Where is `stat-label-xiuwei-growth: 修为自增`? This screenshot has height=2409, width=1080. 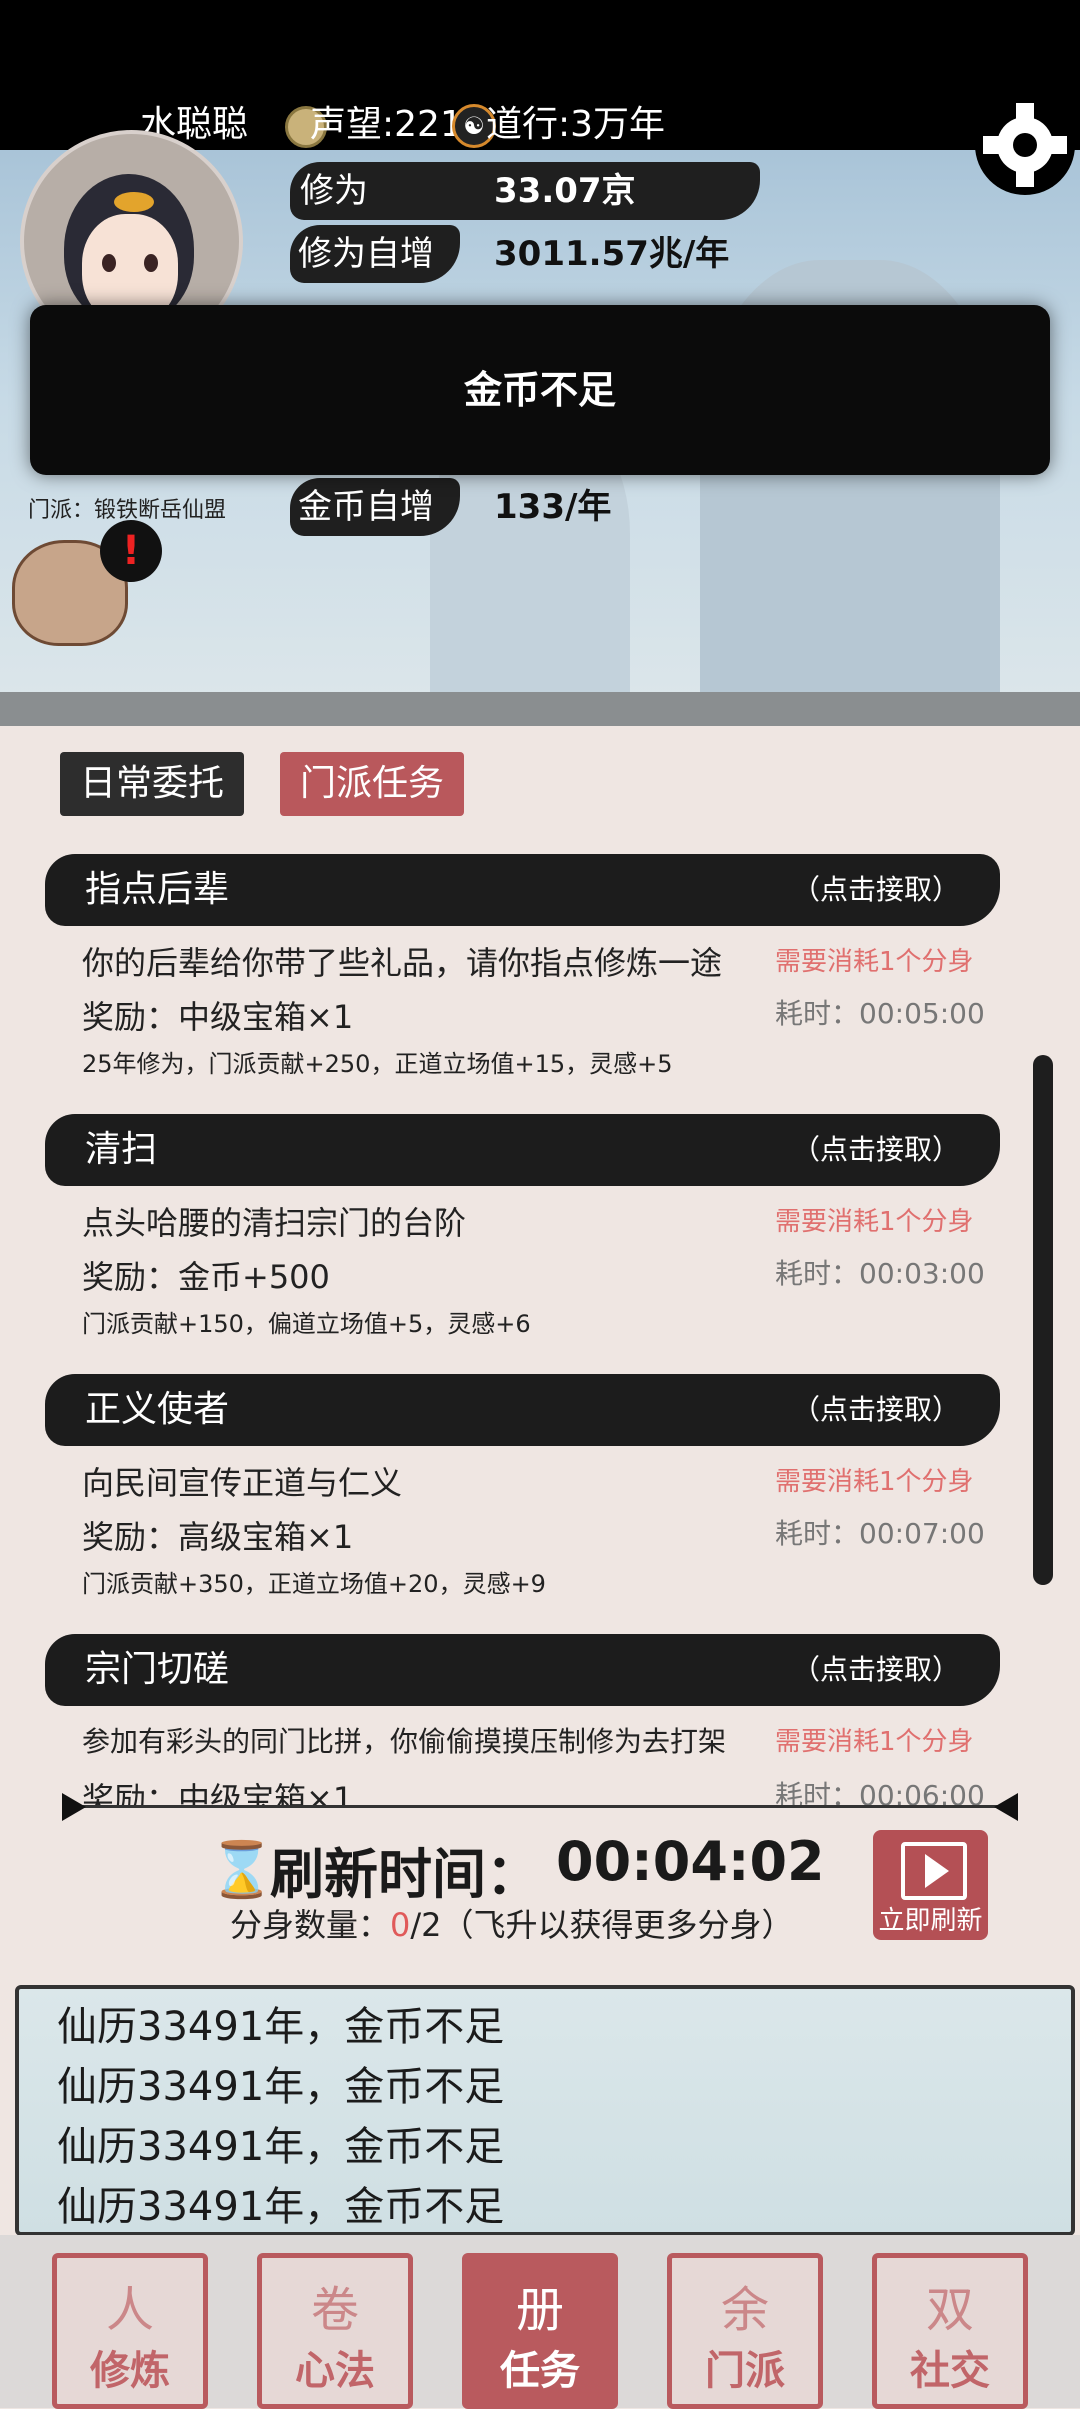
stat-label-xiuwei-growth: 修为自增 is located at coordinates (366, 254).